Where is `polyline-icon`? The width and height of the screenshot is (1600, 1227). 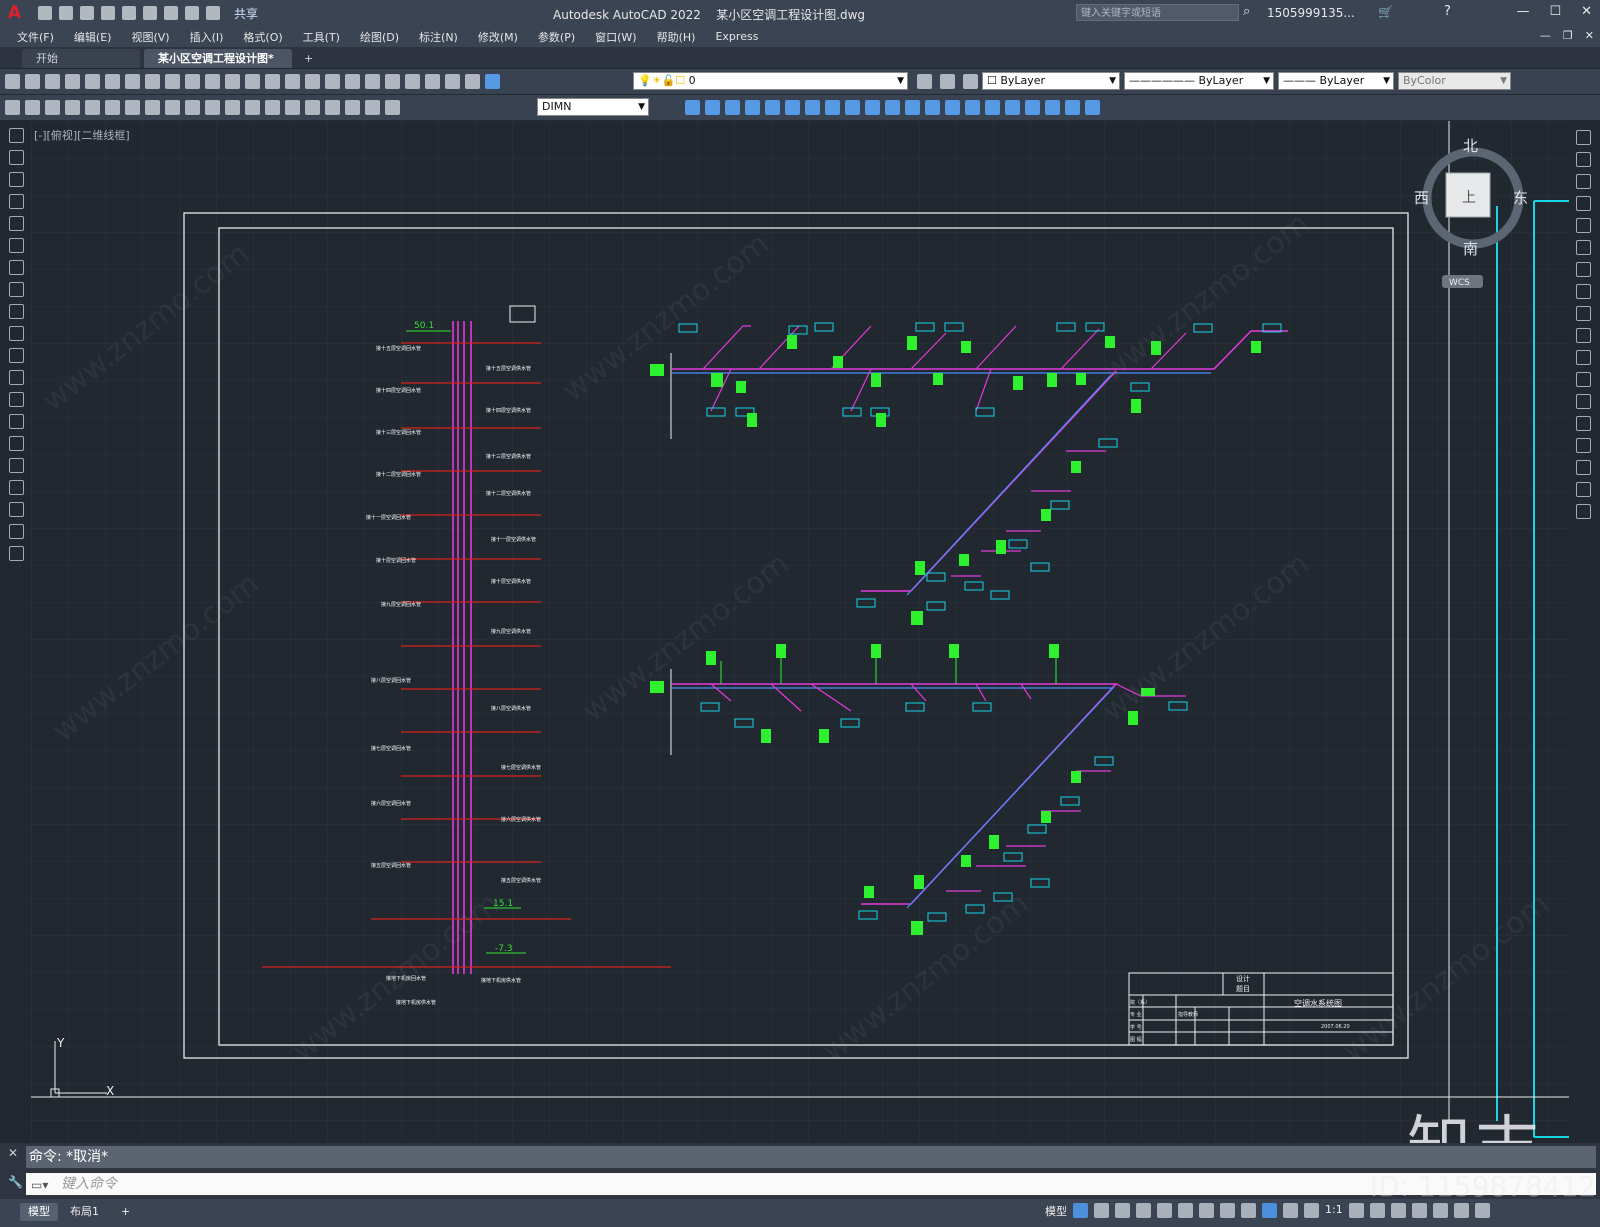 polyline-icon is located at coordinates (16, 179).